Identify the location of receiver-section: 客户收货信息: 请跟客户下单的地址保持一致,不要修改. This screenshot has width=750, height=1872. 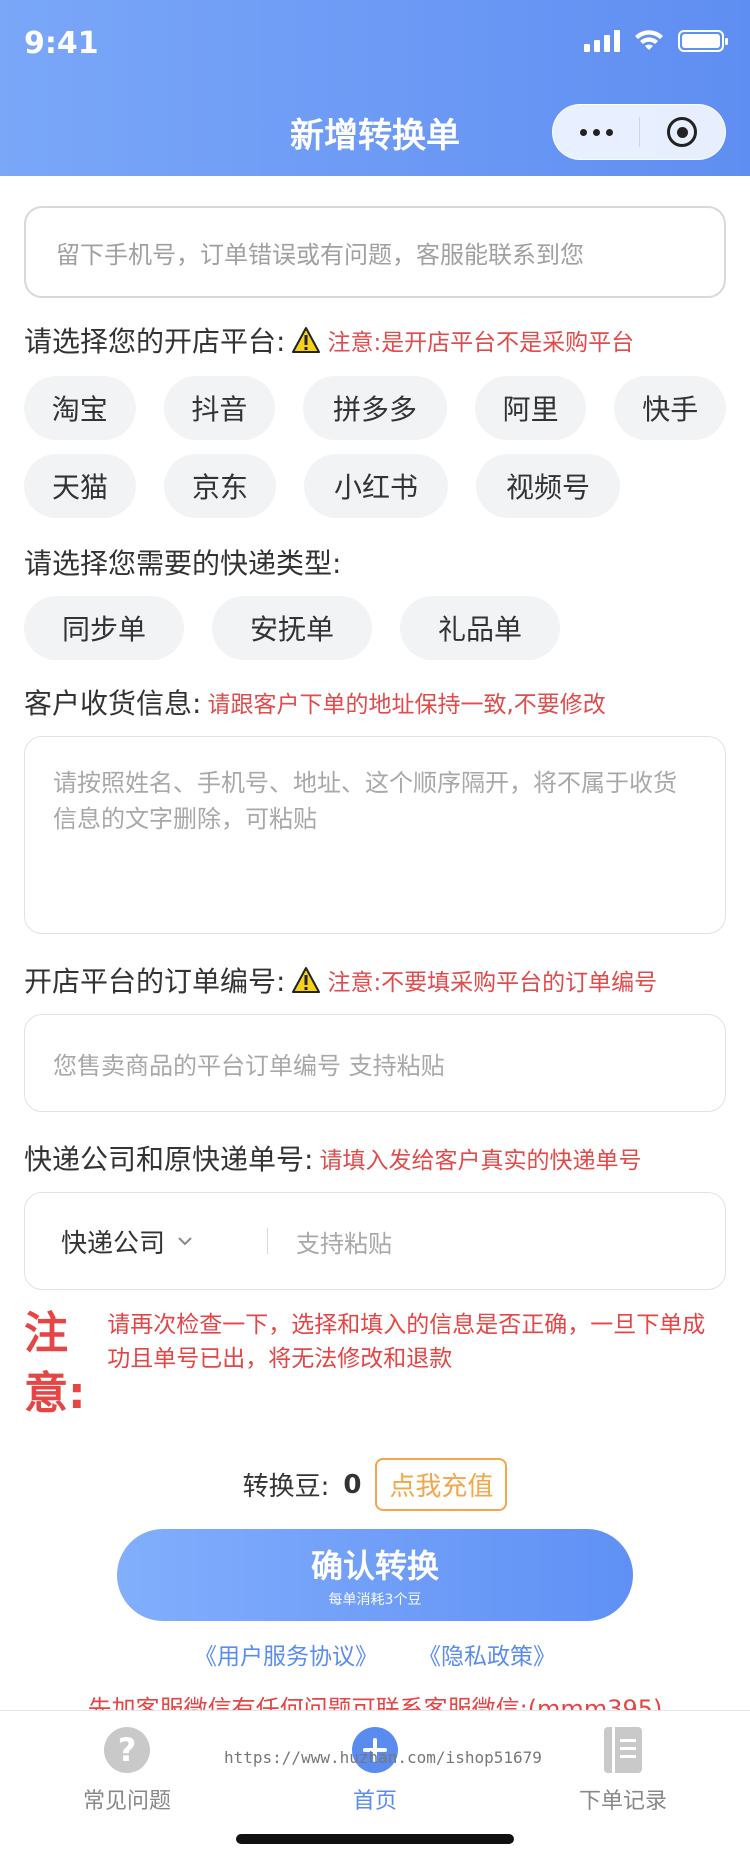
(375, 702).